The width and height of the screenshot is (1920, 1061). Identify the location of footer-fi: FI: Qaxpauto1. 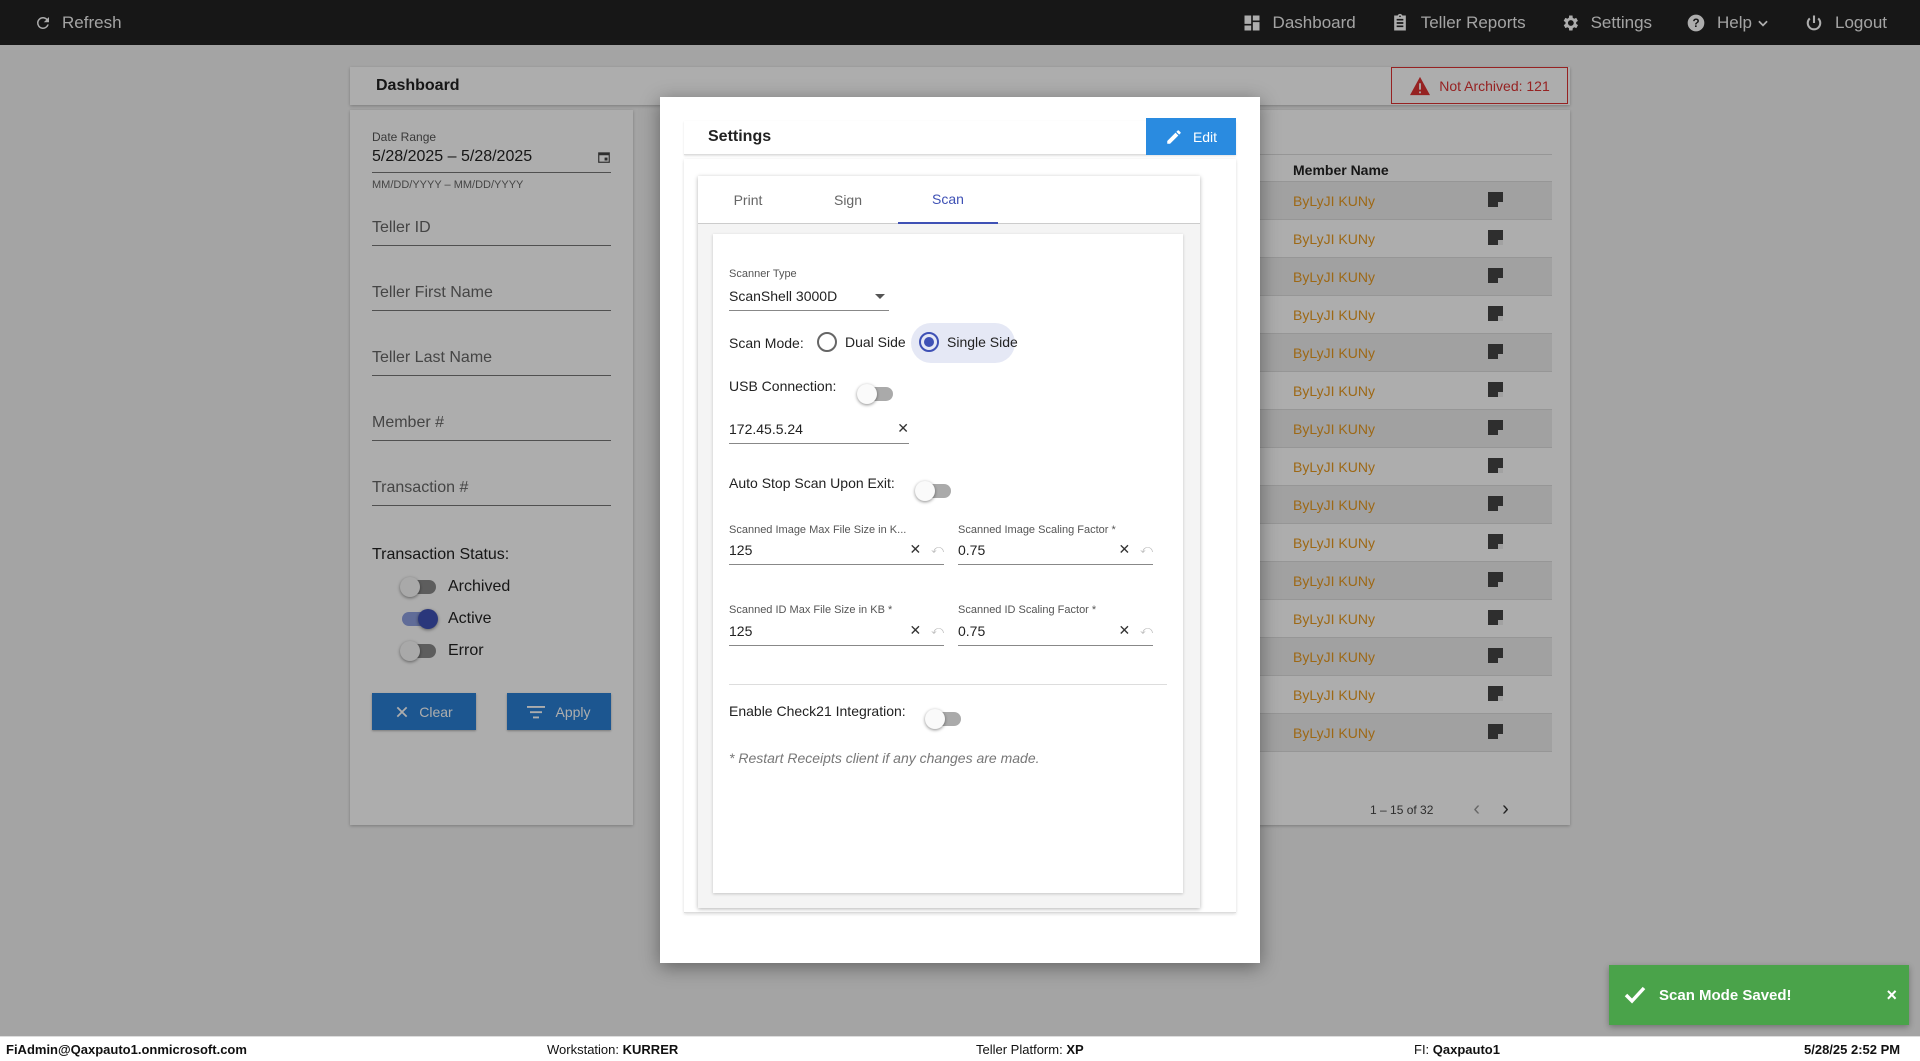
(1457, 1049).